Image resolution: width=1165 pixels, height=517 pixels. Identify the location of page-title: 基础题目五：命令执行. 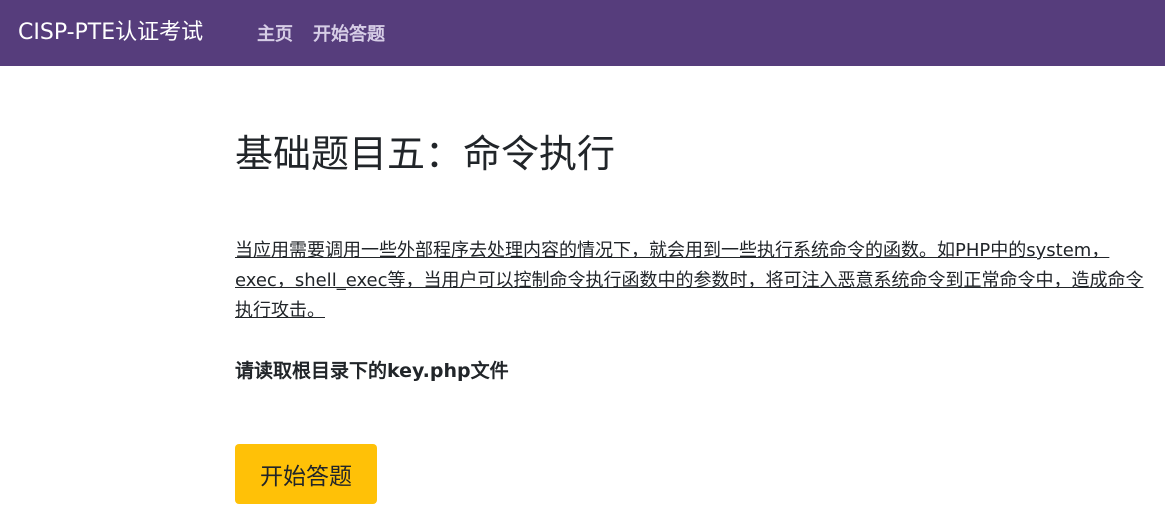
(425, 154).